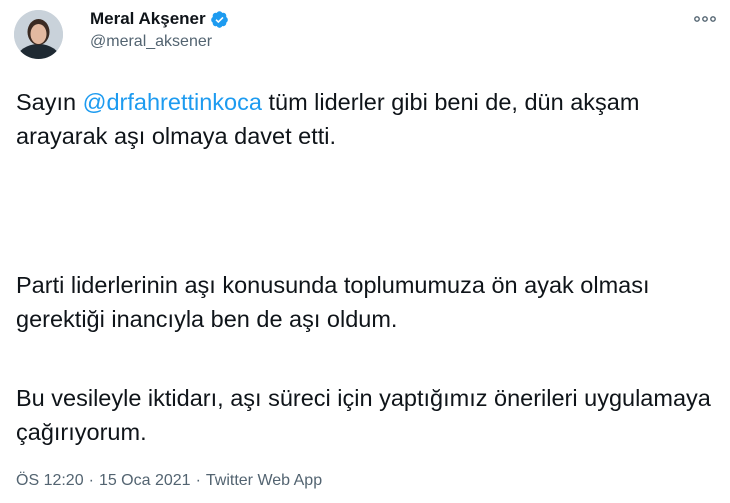 The image size is (730, 503). I want to click on author-block: Meral Akşener @meral_aksener, so click(159, 29).